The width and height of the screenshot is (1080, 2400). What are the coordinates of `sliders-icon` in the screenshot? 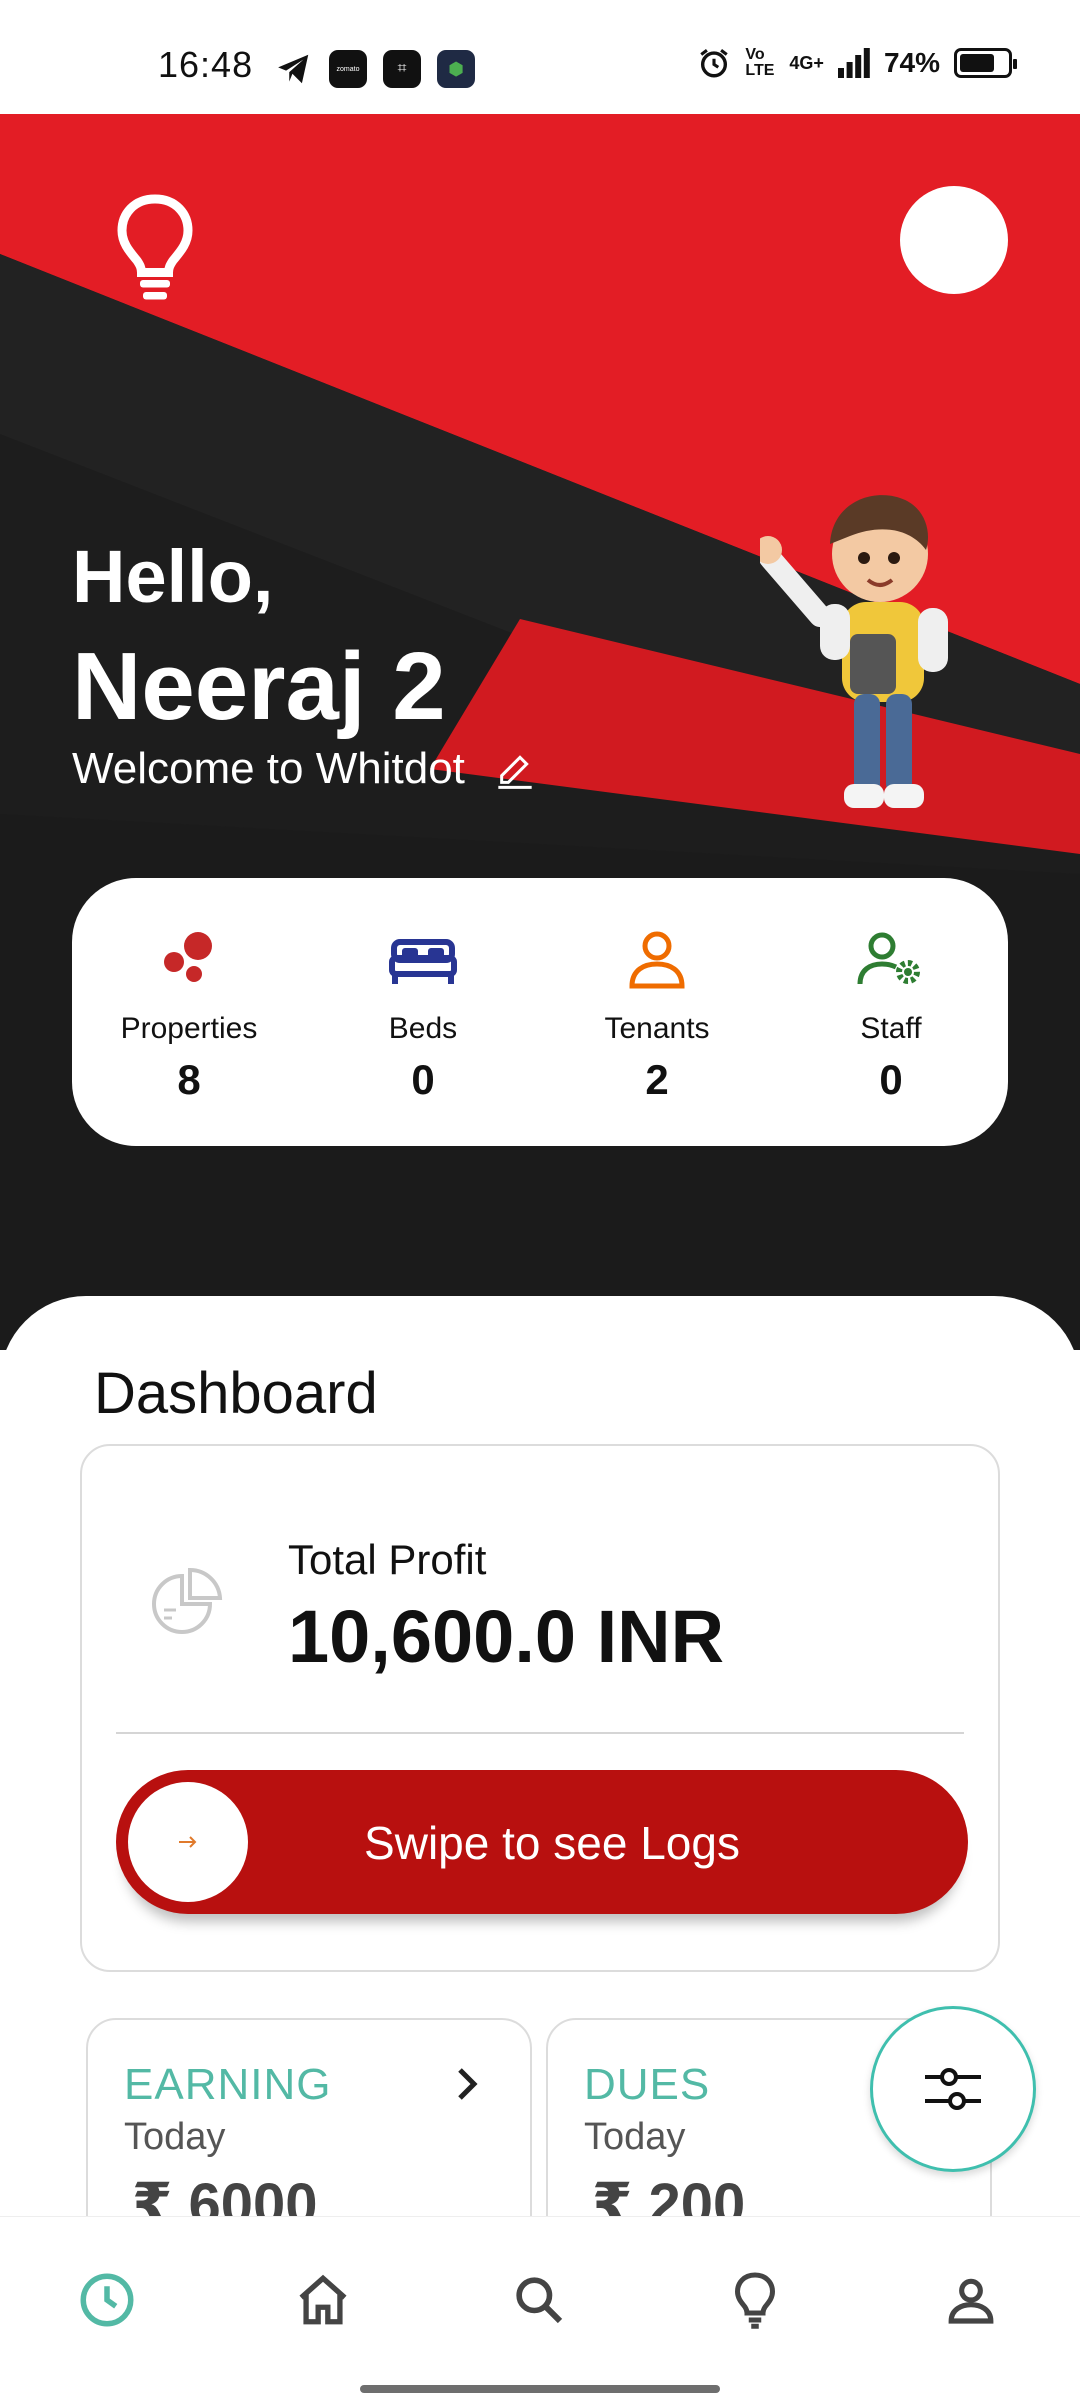 It's located at (953, 2089).